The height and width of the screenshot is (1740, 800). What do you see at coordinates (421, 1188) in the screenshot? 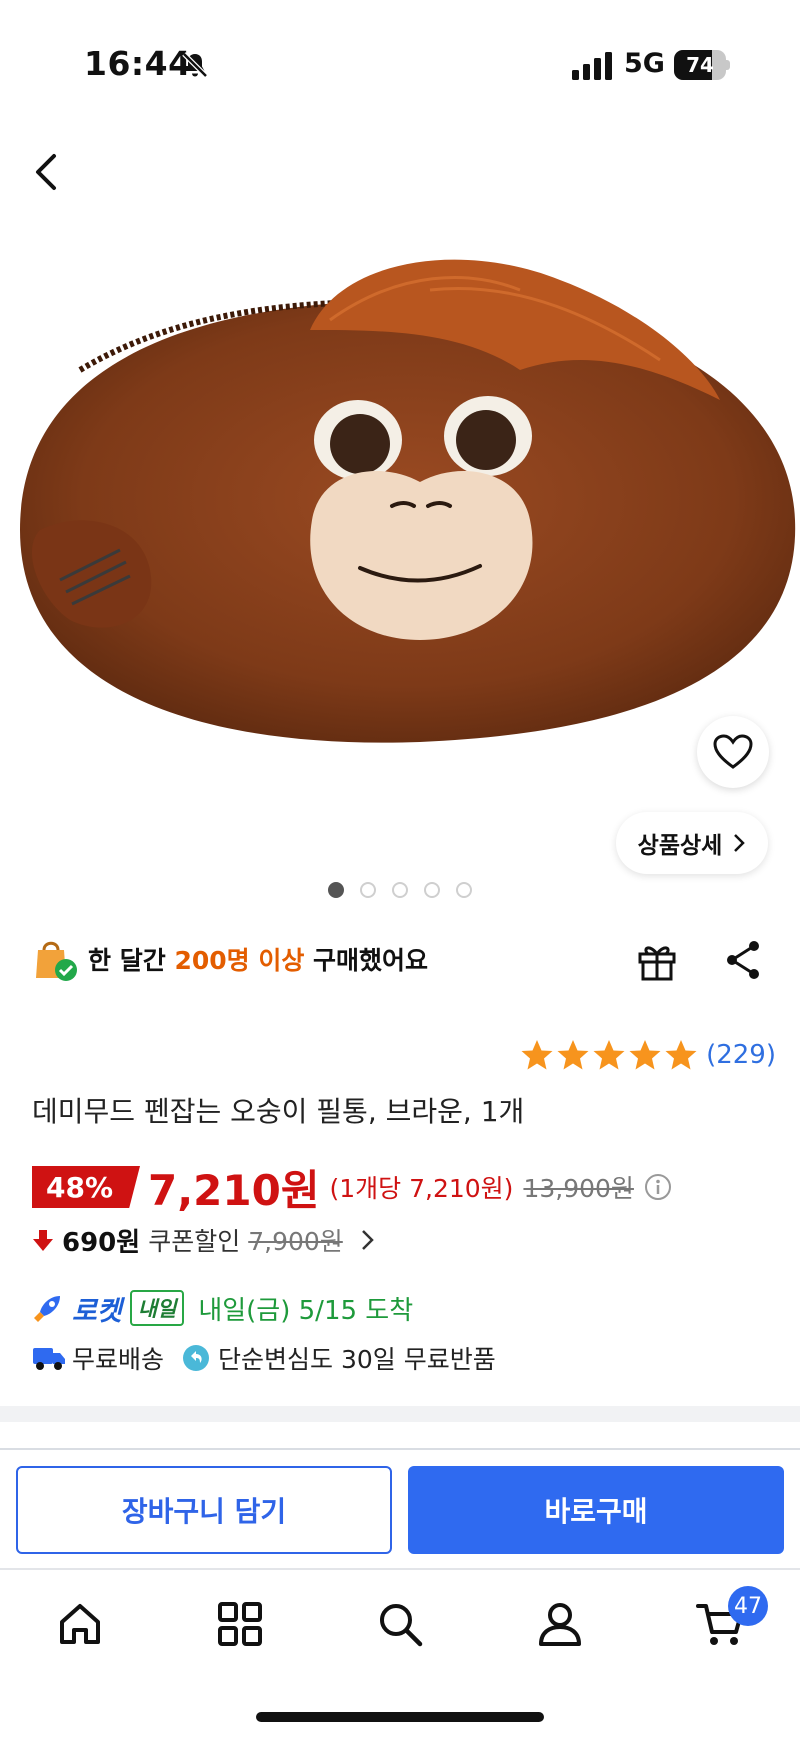
I see `unit-price: (1개당 7,210원)` at bounding box center [421, 1188].